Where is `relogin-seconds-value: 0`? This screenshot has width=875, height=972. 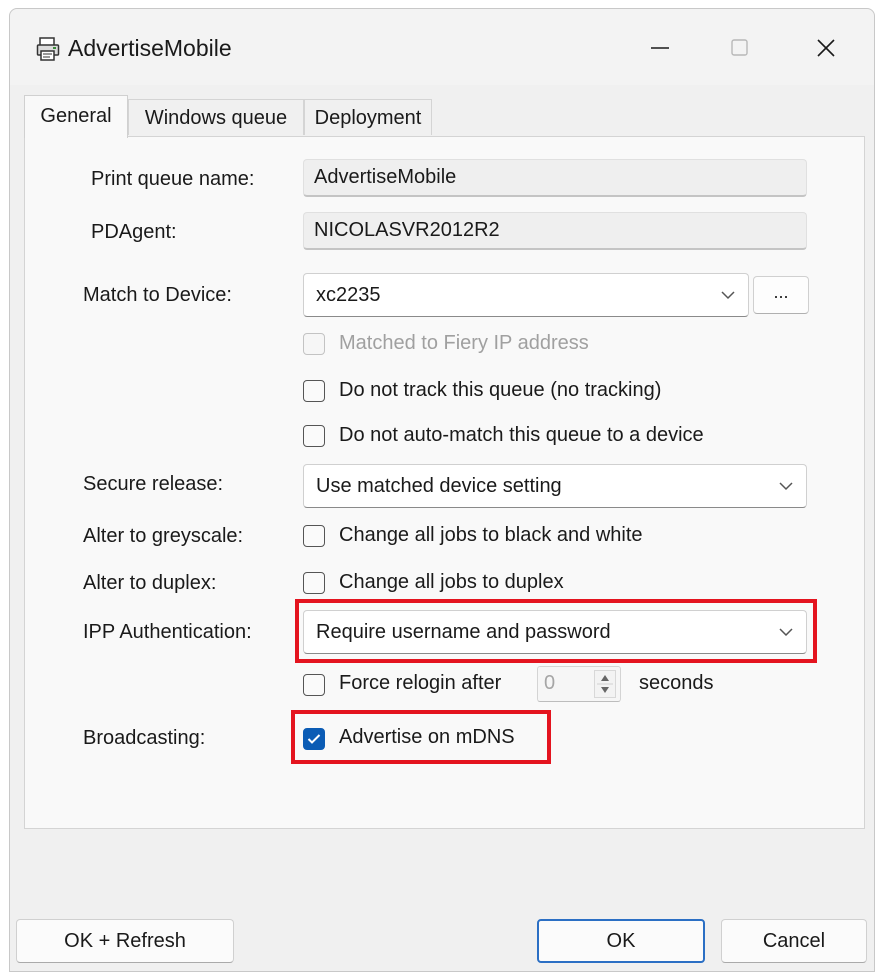 relogin-seconds-value: 0 is located at coordinates (550, 683).